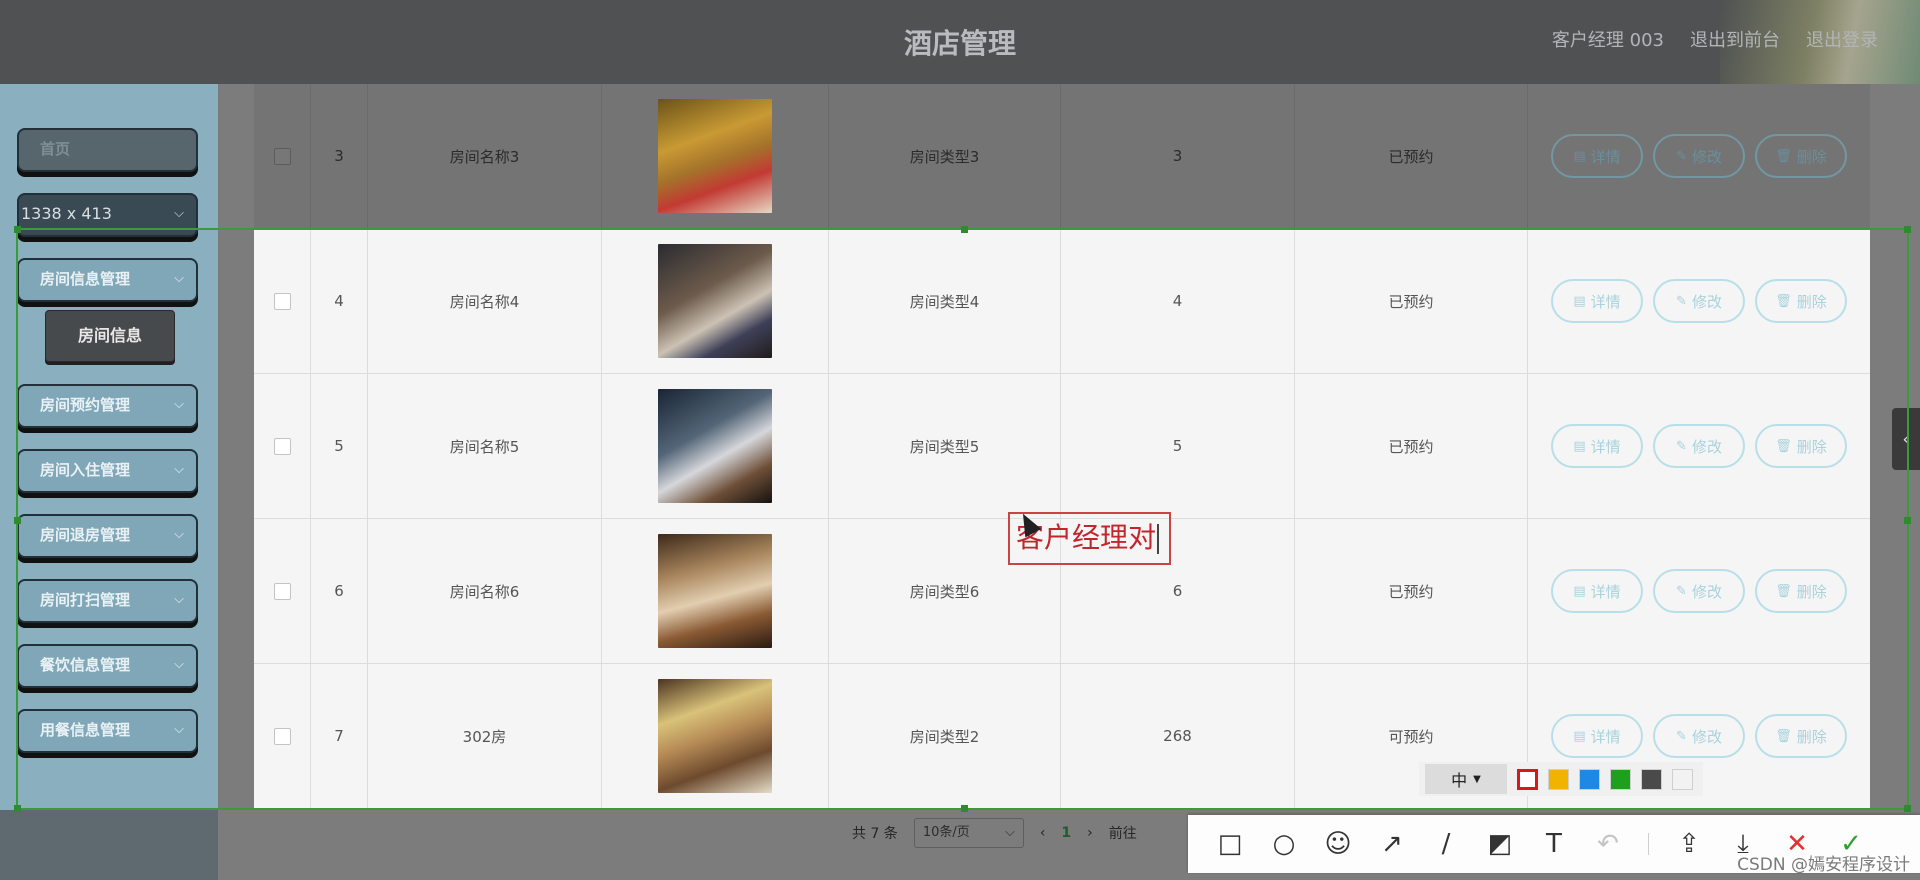 The height and width of the screenshot is (880, 1920). Describe the element at coordinates (1158, 539) in the screenshot. I see `text-caret` at that location.